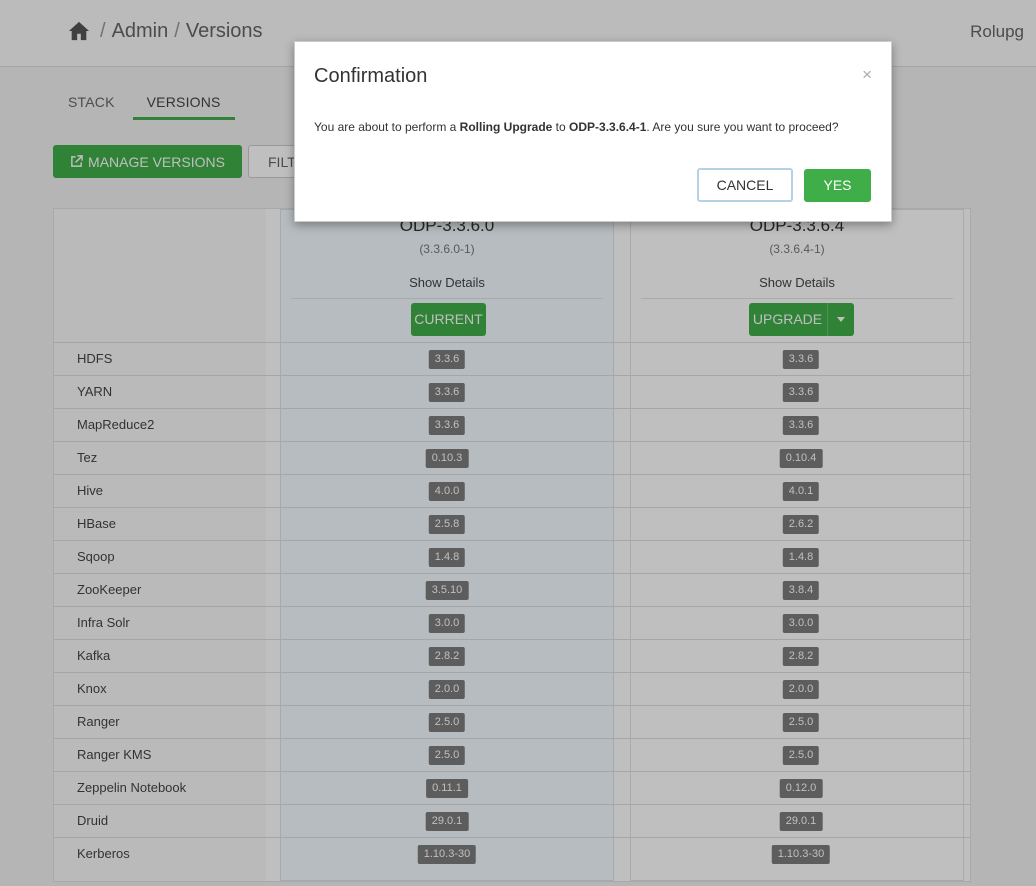 This screenshot has height=886, width=1036. What do you see at coordinates (608, 127) in the screenshot?
I see `target-version: ODP-3.3.6.4-1` at bounding box center [608, 127].